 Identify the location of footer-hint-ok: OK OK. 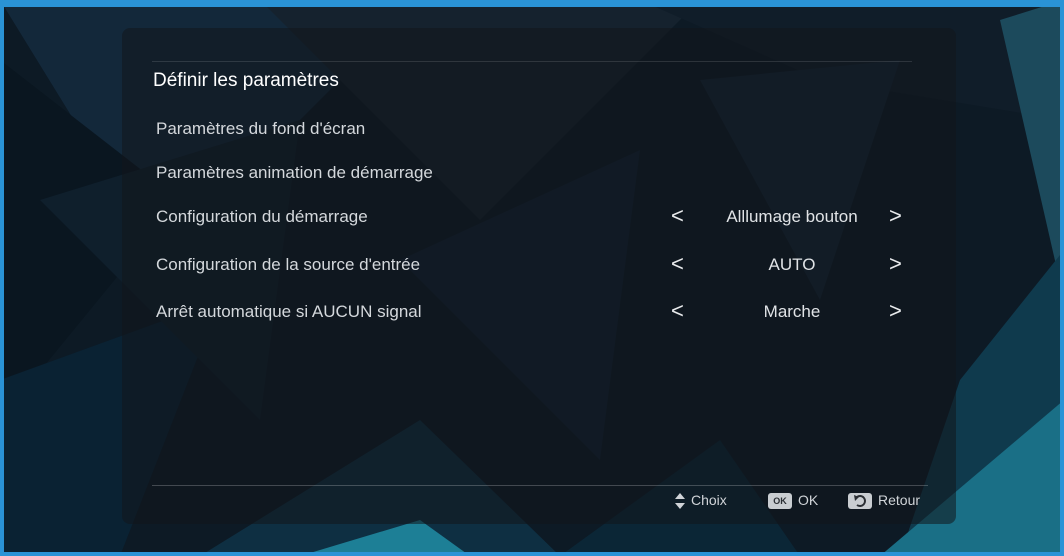
(793, 500).